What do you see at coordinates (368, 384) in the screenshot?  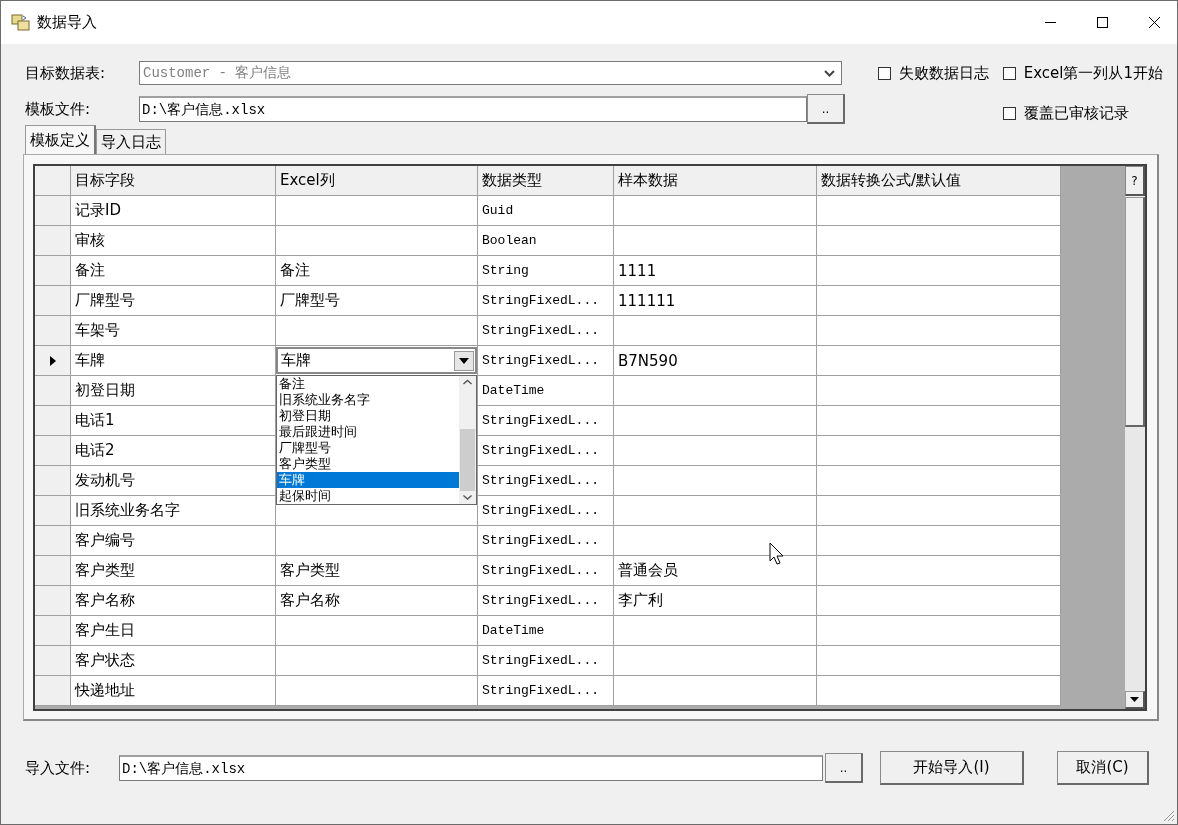 I see `dropdown-option: 备注` at bounding box center [368, 384].